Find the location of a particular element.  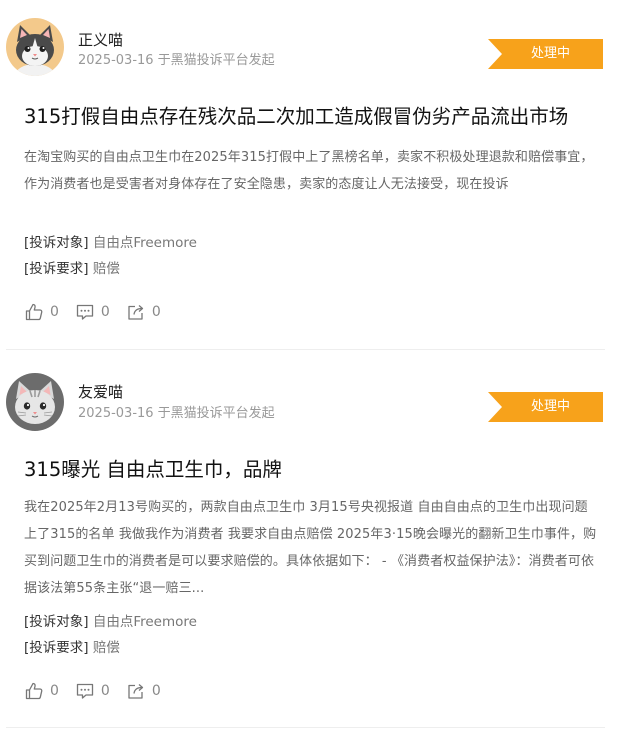

complaint-title: 315打假自由点存在残次品二次加工造成假冒伪劣产品流出市场 is located at coordinates (314, 117).